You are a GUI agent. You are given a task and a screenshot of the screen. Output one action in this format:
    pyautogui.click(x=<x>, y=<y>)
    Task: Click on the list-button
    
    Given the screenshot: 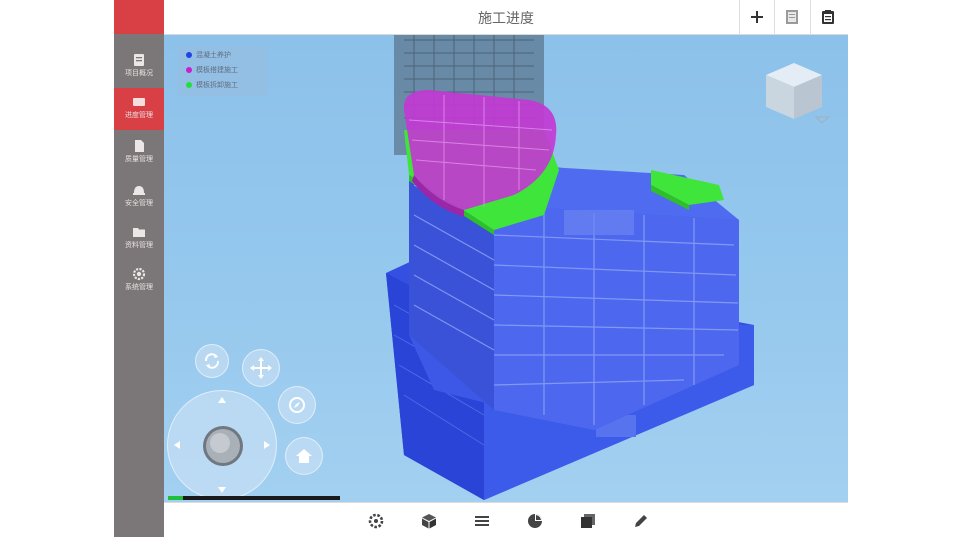 What is the action you would take?
    pyautogui.click(x=482, y=520)
    